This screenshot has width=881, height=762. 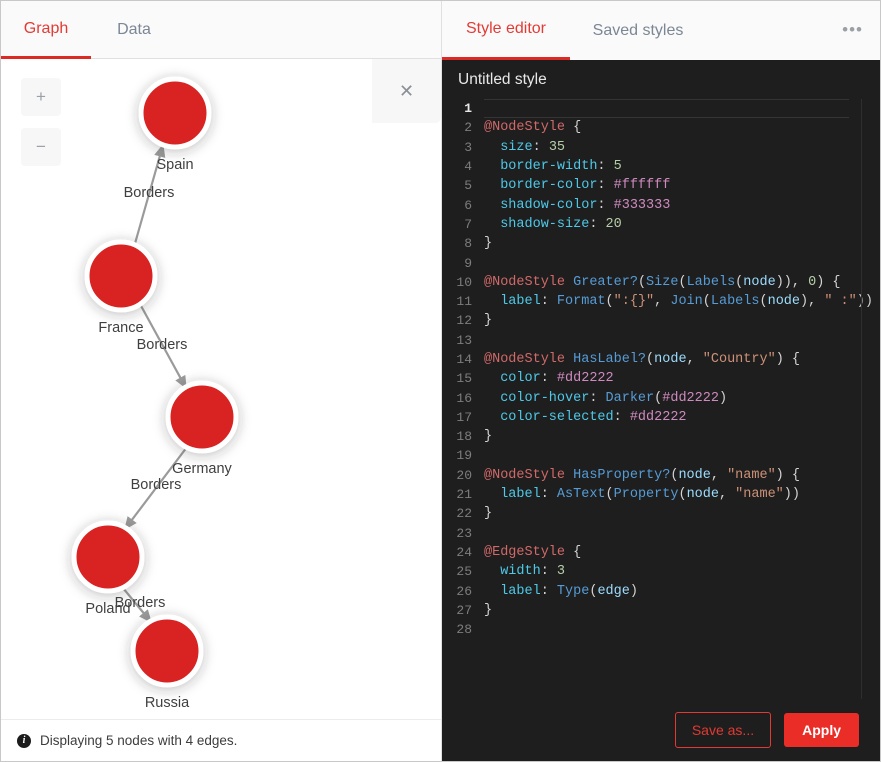 What do you see at coordinates (464, 302) in the screenshot?
I see `line-number: 11` at bounding box center [464, 302].